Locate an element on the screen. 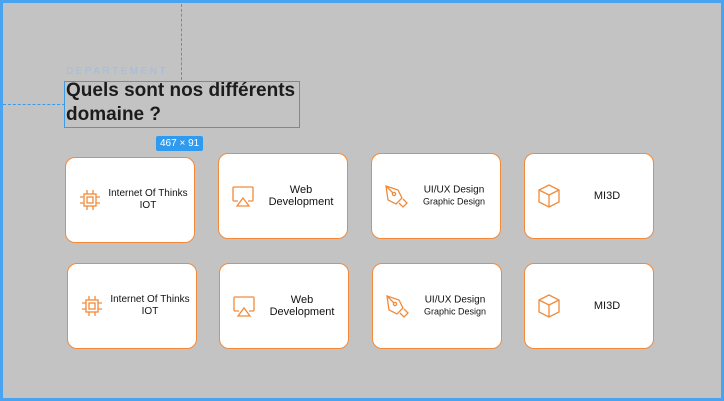 The height and width of the screenshot is (401, 724). domain-card-web: Web Development is located at coordinates (283, 196).